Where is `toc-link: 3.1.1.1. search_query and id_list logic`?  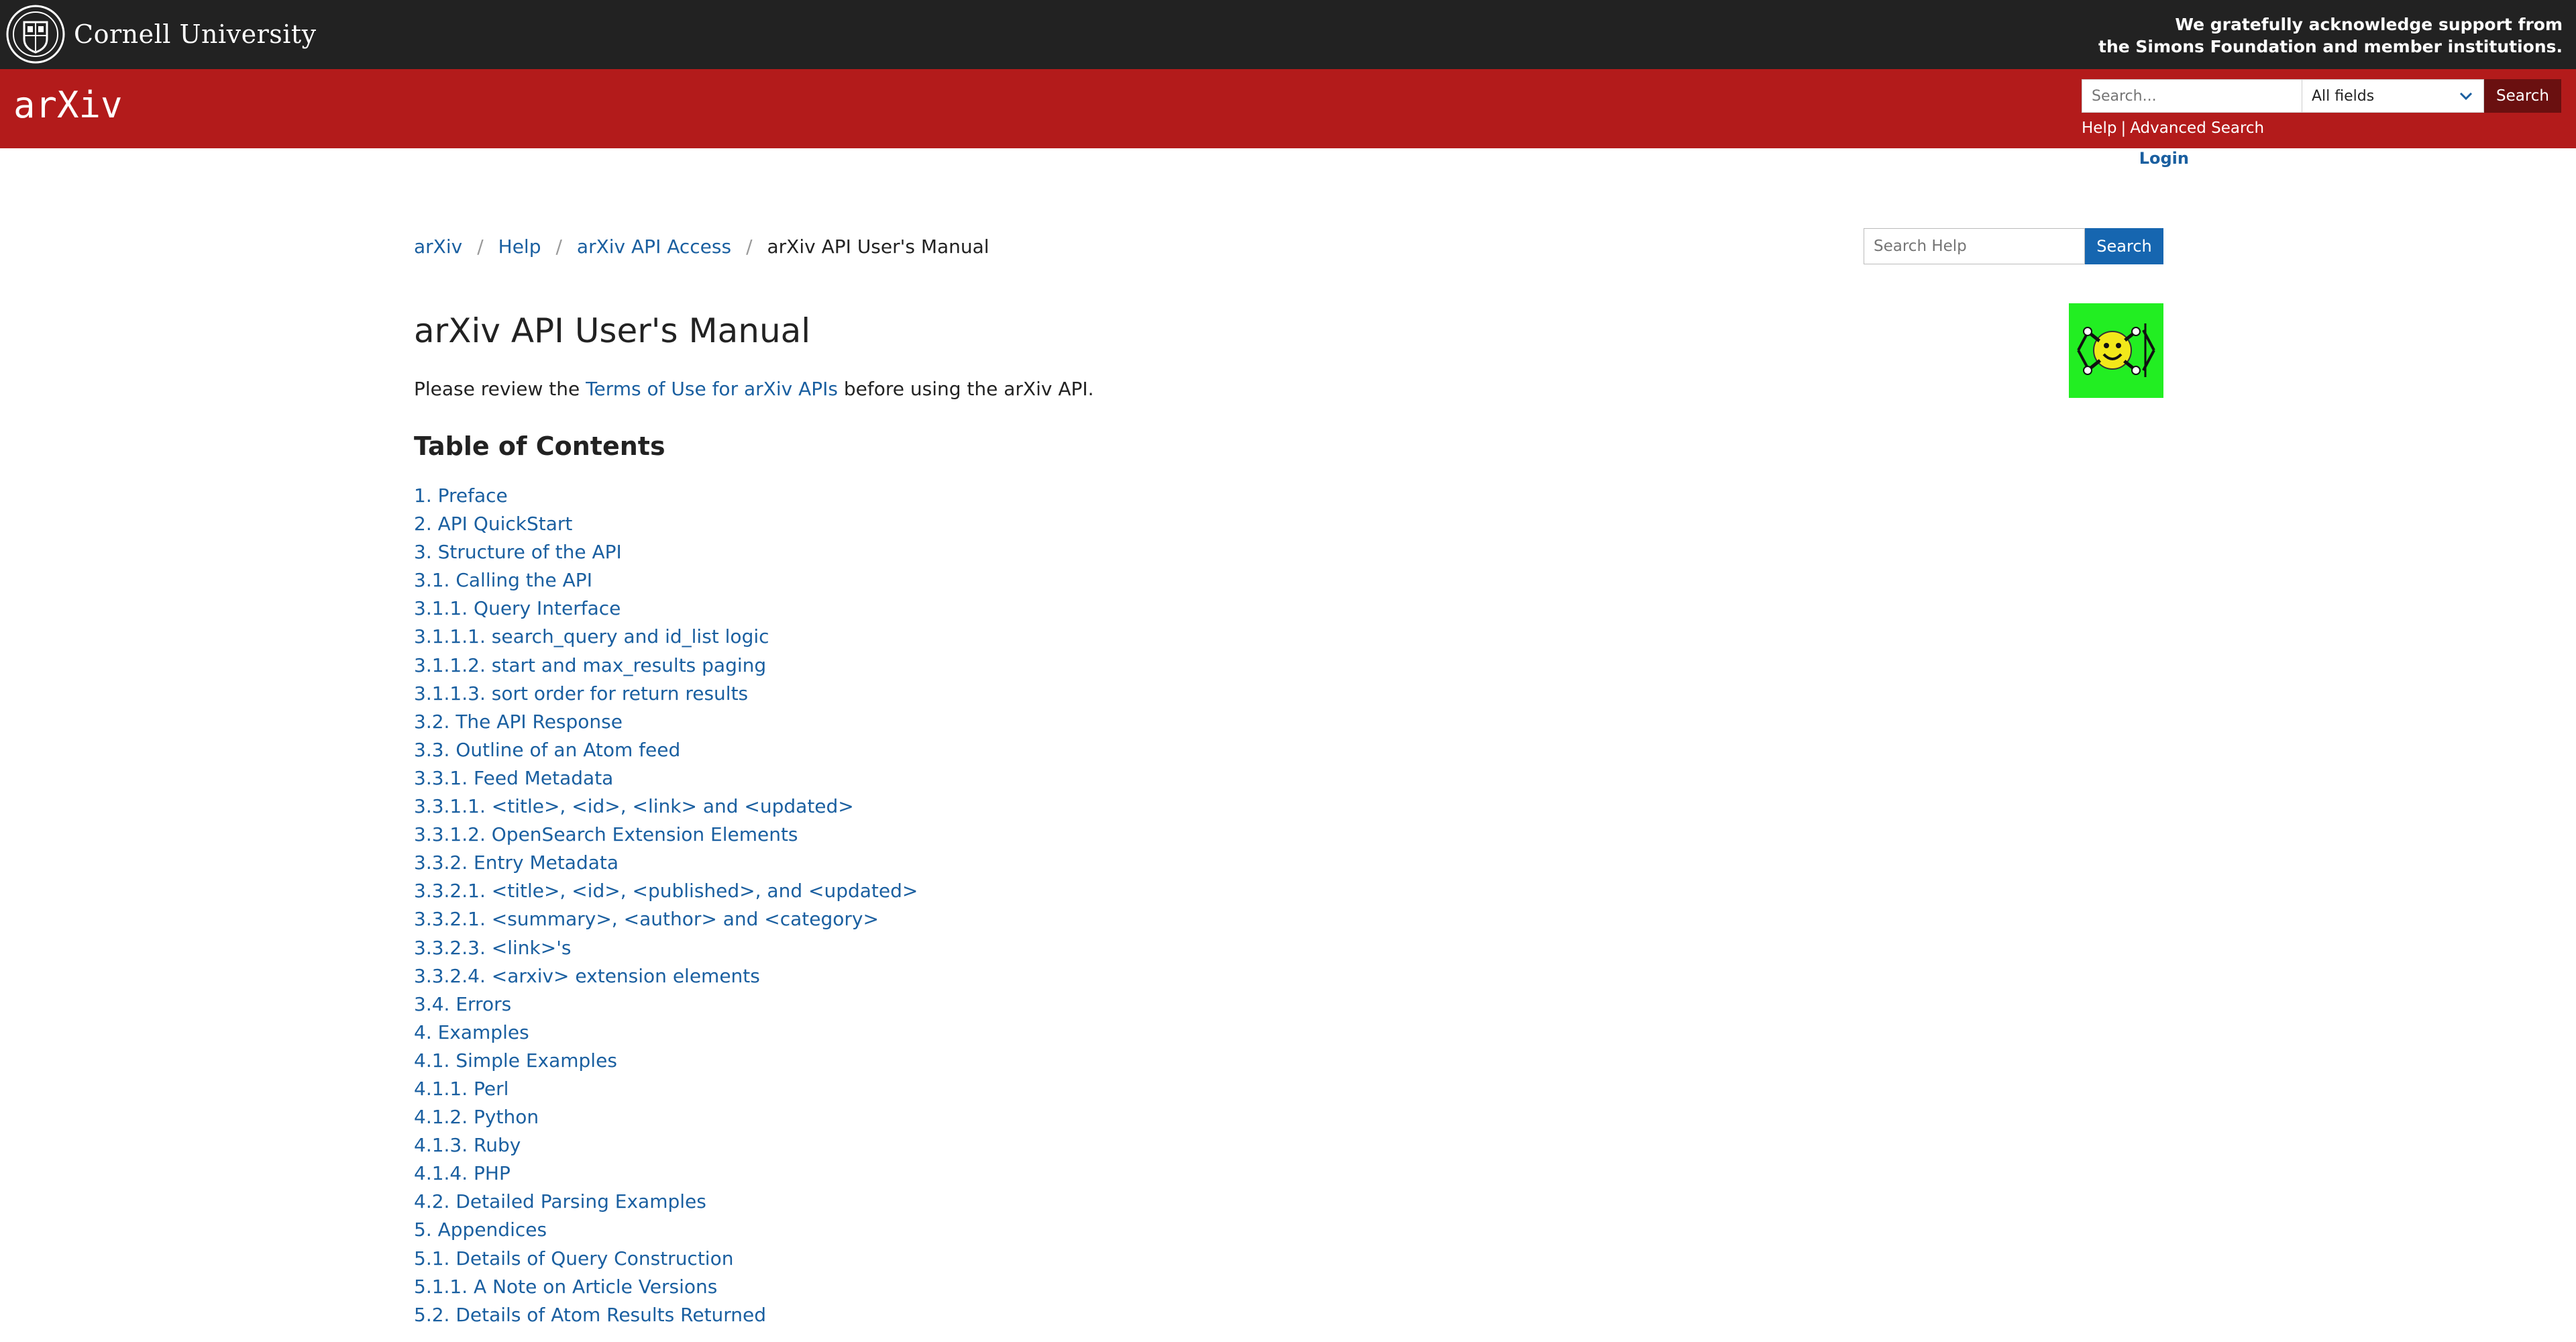 toc-link: 3.1.1.1. search_query and id_list logic is located at coordinates (1288, 637).